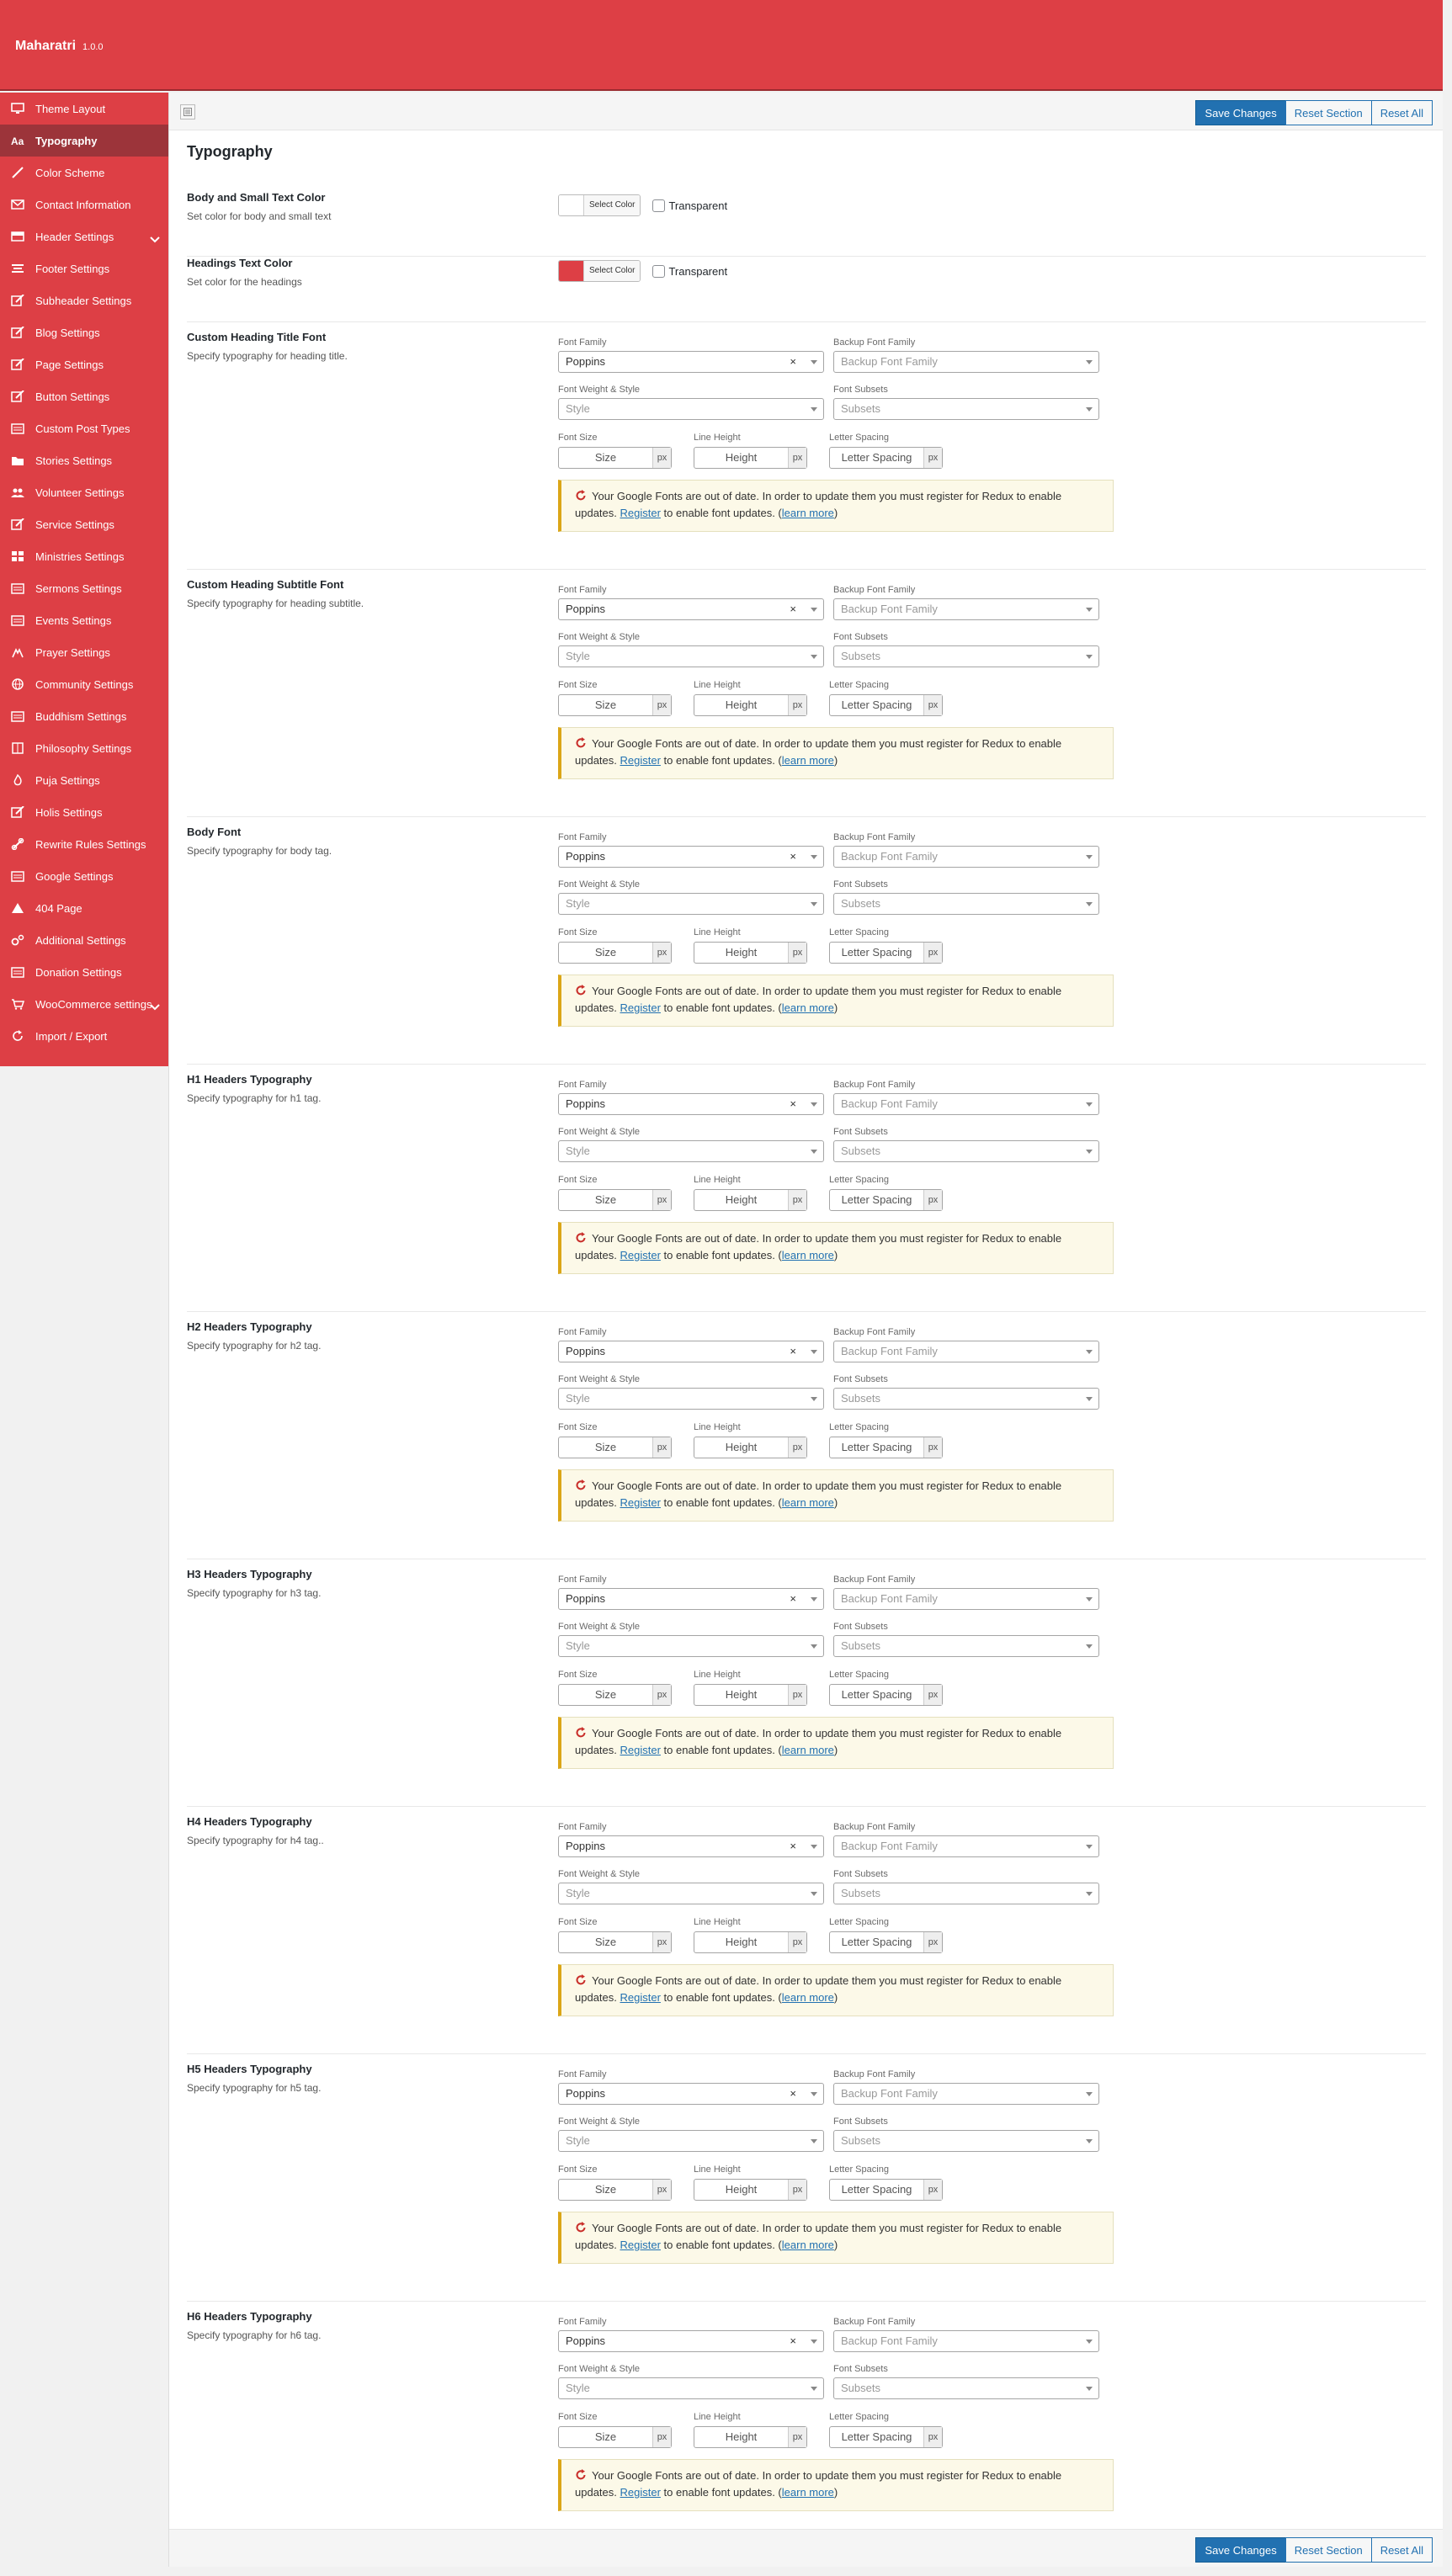 This screenshot has width=1452, height=2576. What do you see at coordinates (84, 109) in the screenshot?
I see `sidebar-item-theme-layout: Theme Layout` at bounding box center [84, 109].